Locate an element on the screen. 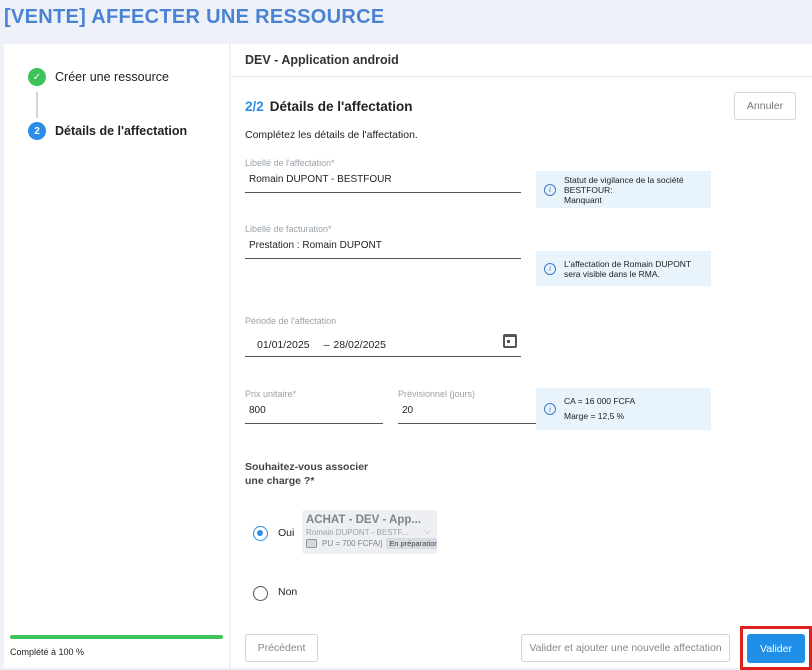 This screenshot has height=670, width=812. step-assignment-details: 2 Détails de l'affectation is located at coordinates (107, 131).